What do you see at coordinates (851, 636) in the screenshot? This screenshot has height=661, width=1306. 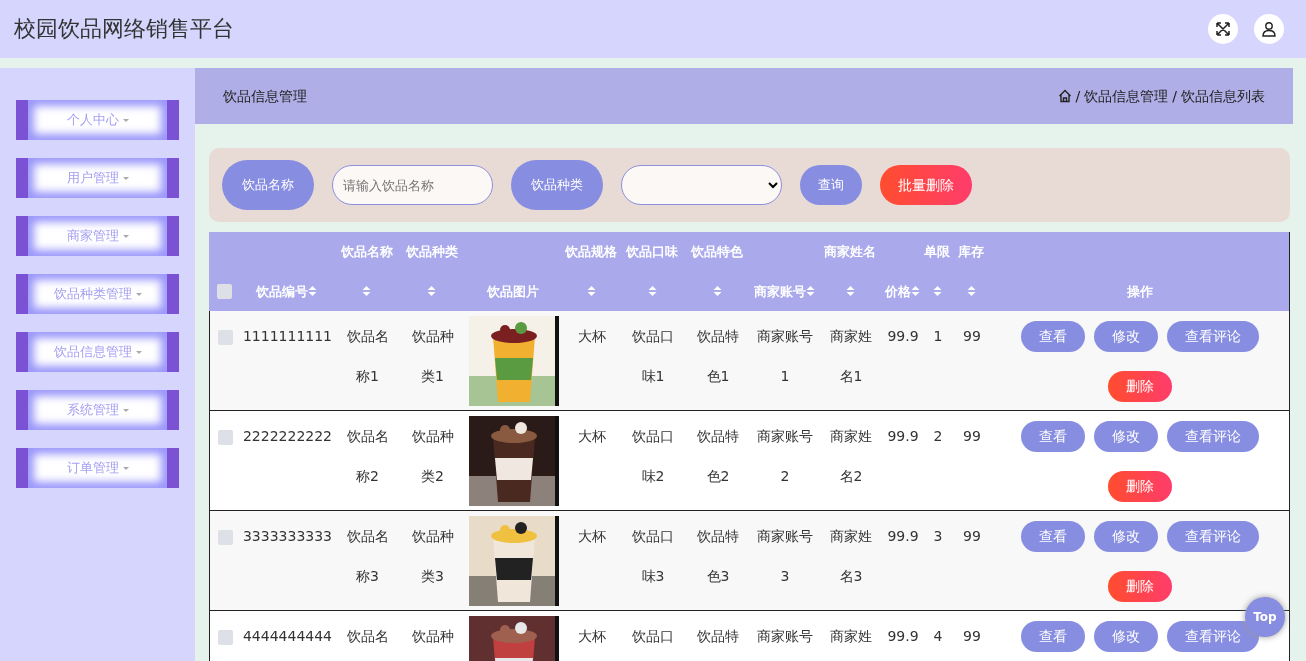 I see `table-cell: 商家姓` at bounding box center [851, 636].